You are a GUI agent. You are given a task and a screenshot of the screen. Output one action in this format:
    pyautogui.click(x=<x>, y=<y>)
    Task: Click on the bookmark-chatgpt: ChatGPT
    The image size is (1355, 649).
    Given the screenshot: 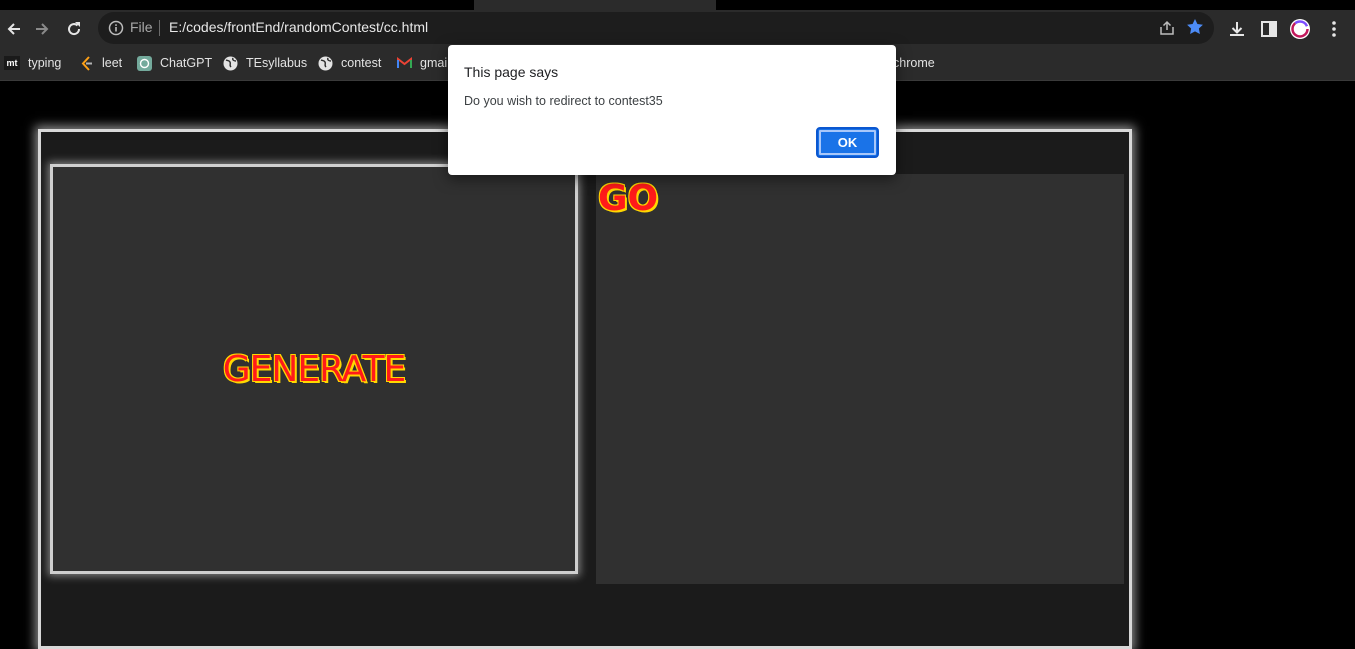 What is the action you would take?
    pyautogui.click(x=174, y=63)
    